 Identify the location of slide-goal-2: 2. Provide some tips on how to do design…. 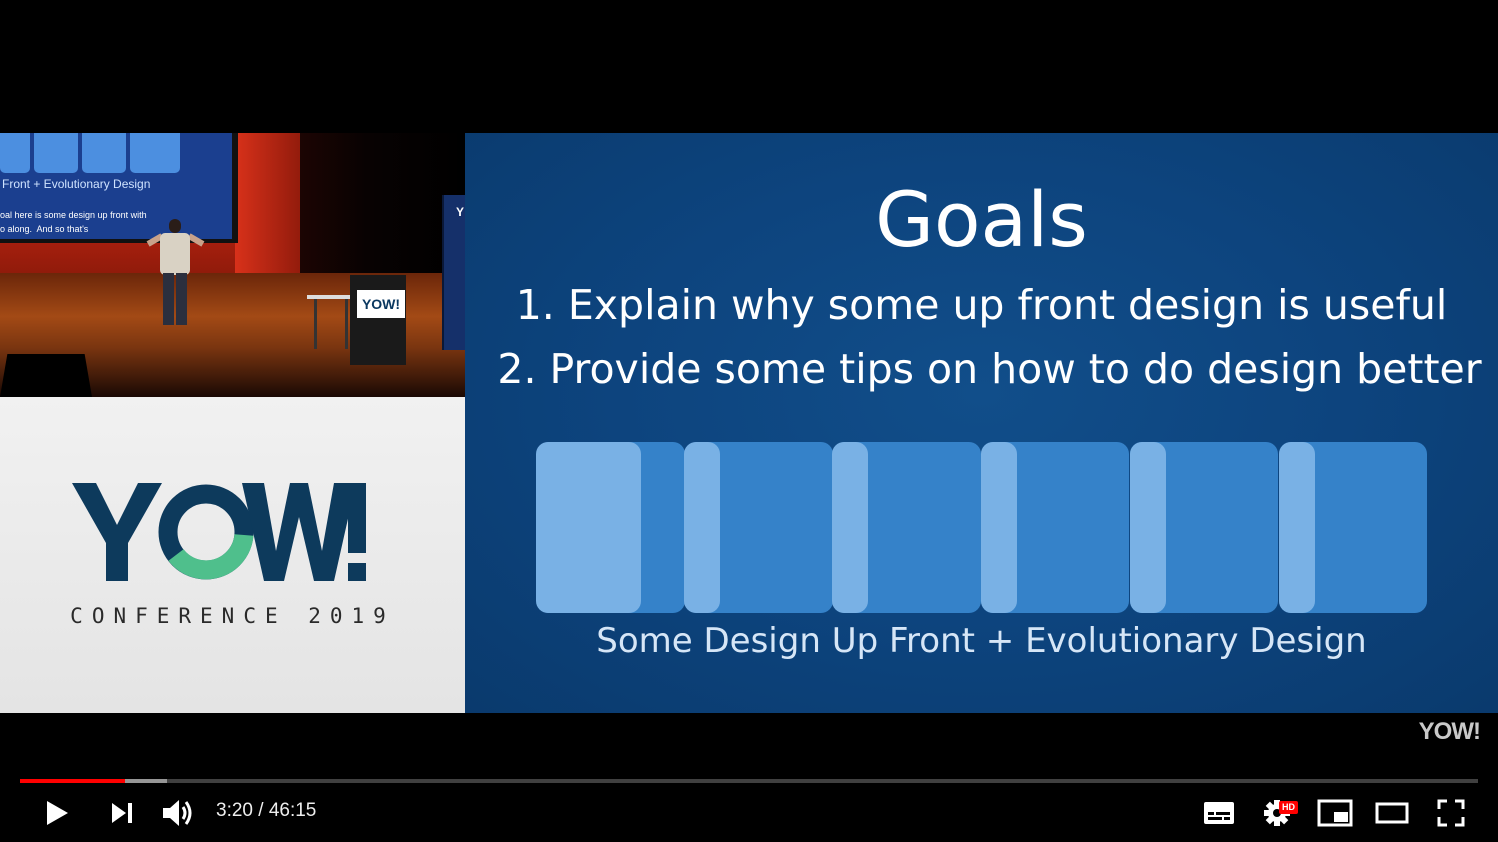
(989, 369).